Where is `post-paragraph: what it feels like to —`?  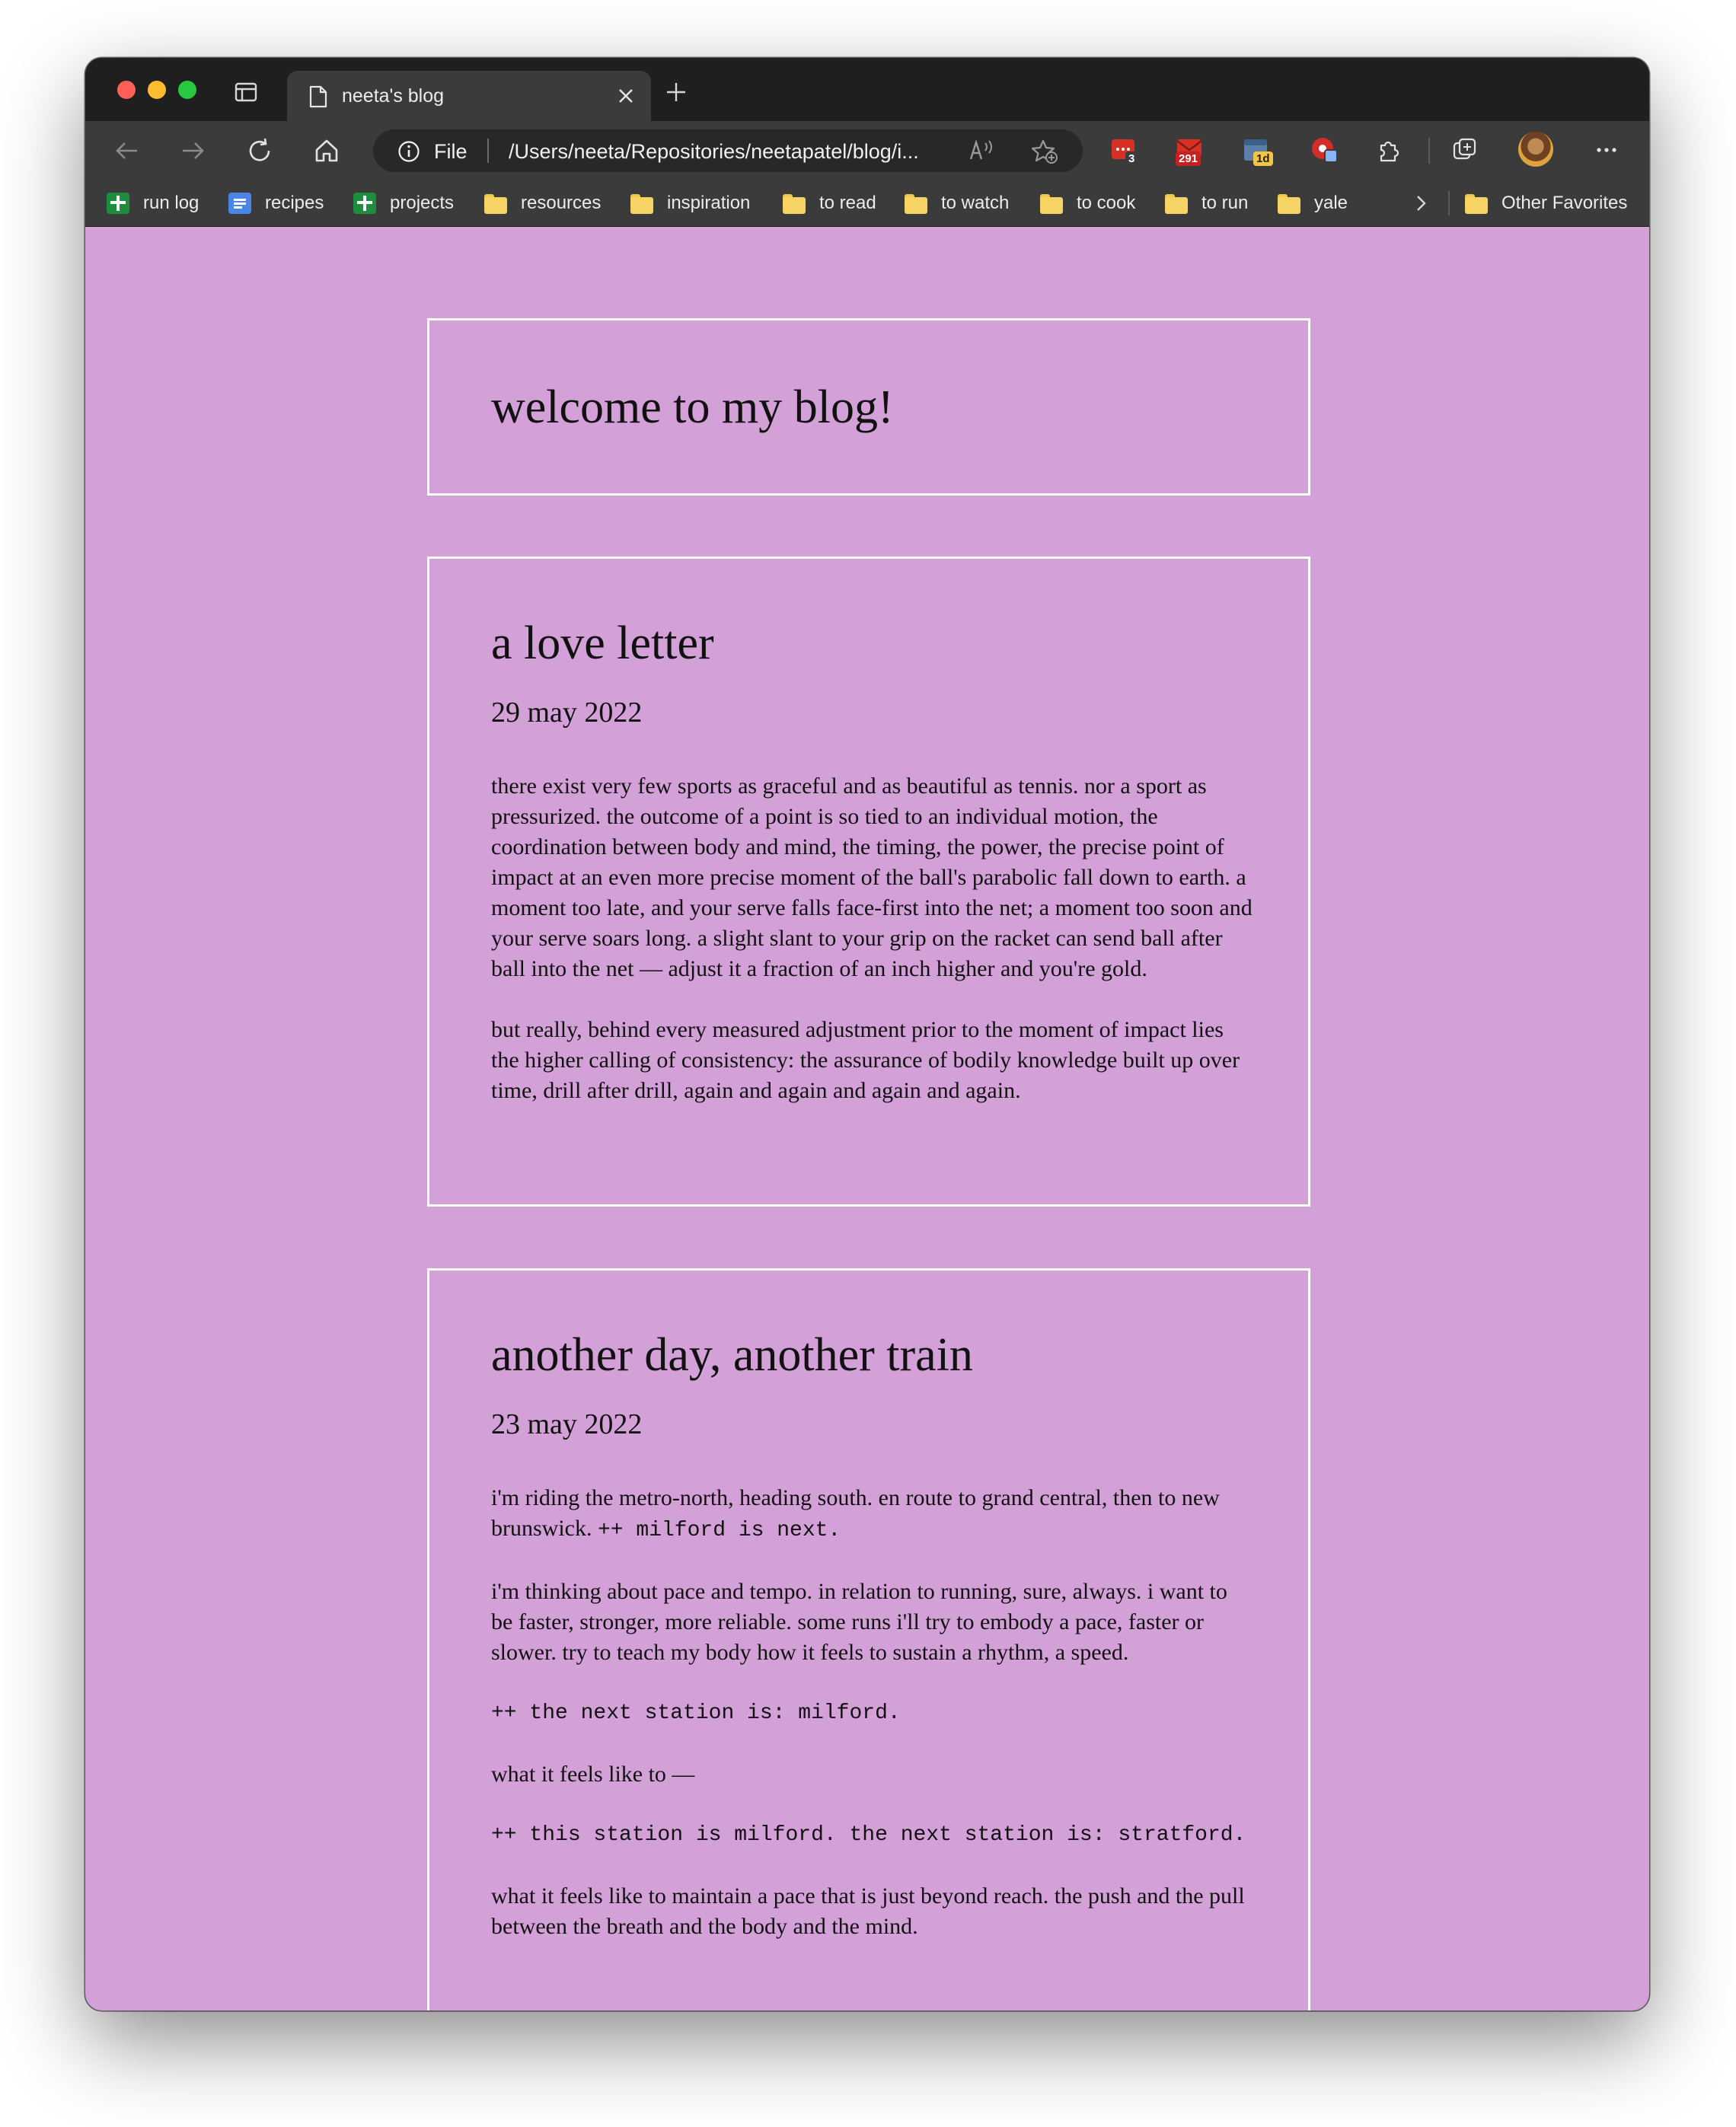 post-paragraph: what it feels like to — is located at coordinates (593, 1774).